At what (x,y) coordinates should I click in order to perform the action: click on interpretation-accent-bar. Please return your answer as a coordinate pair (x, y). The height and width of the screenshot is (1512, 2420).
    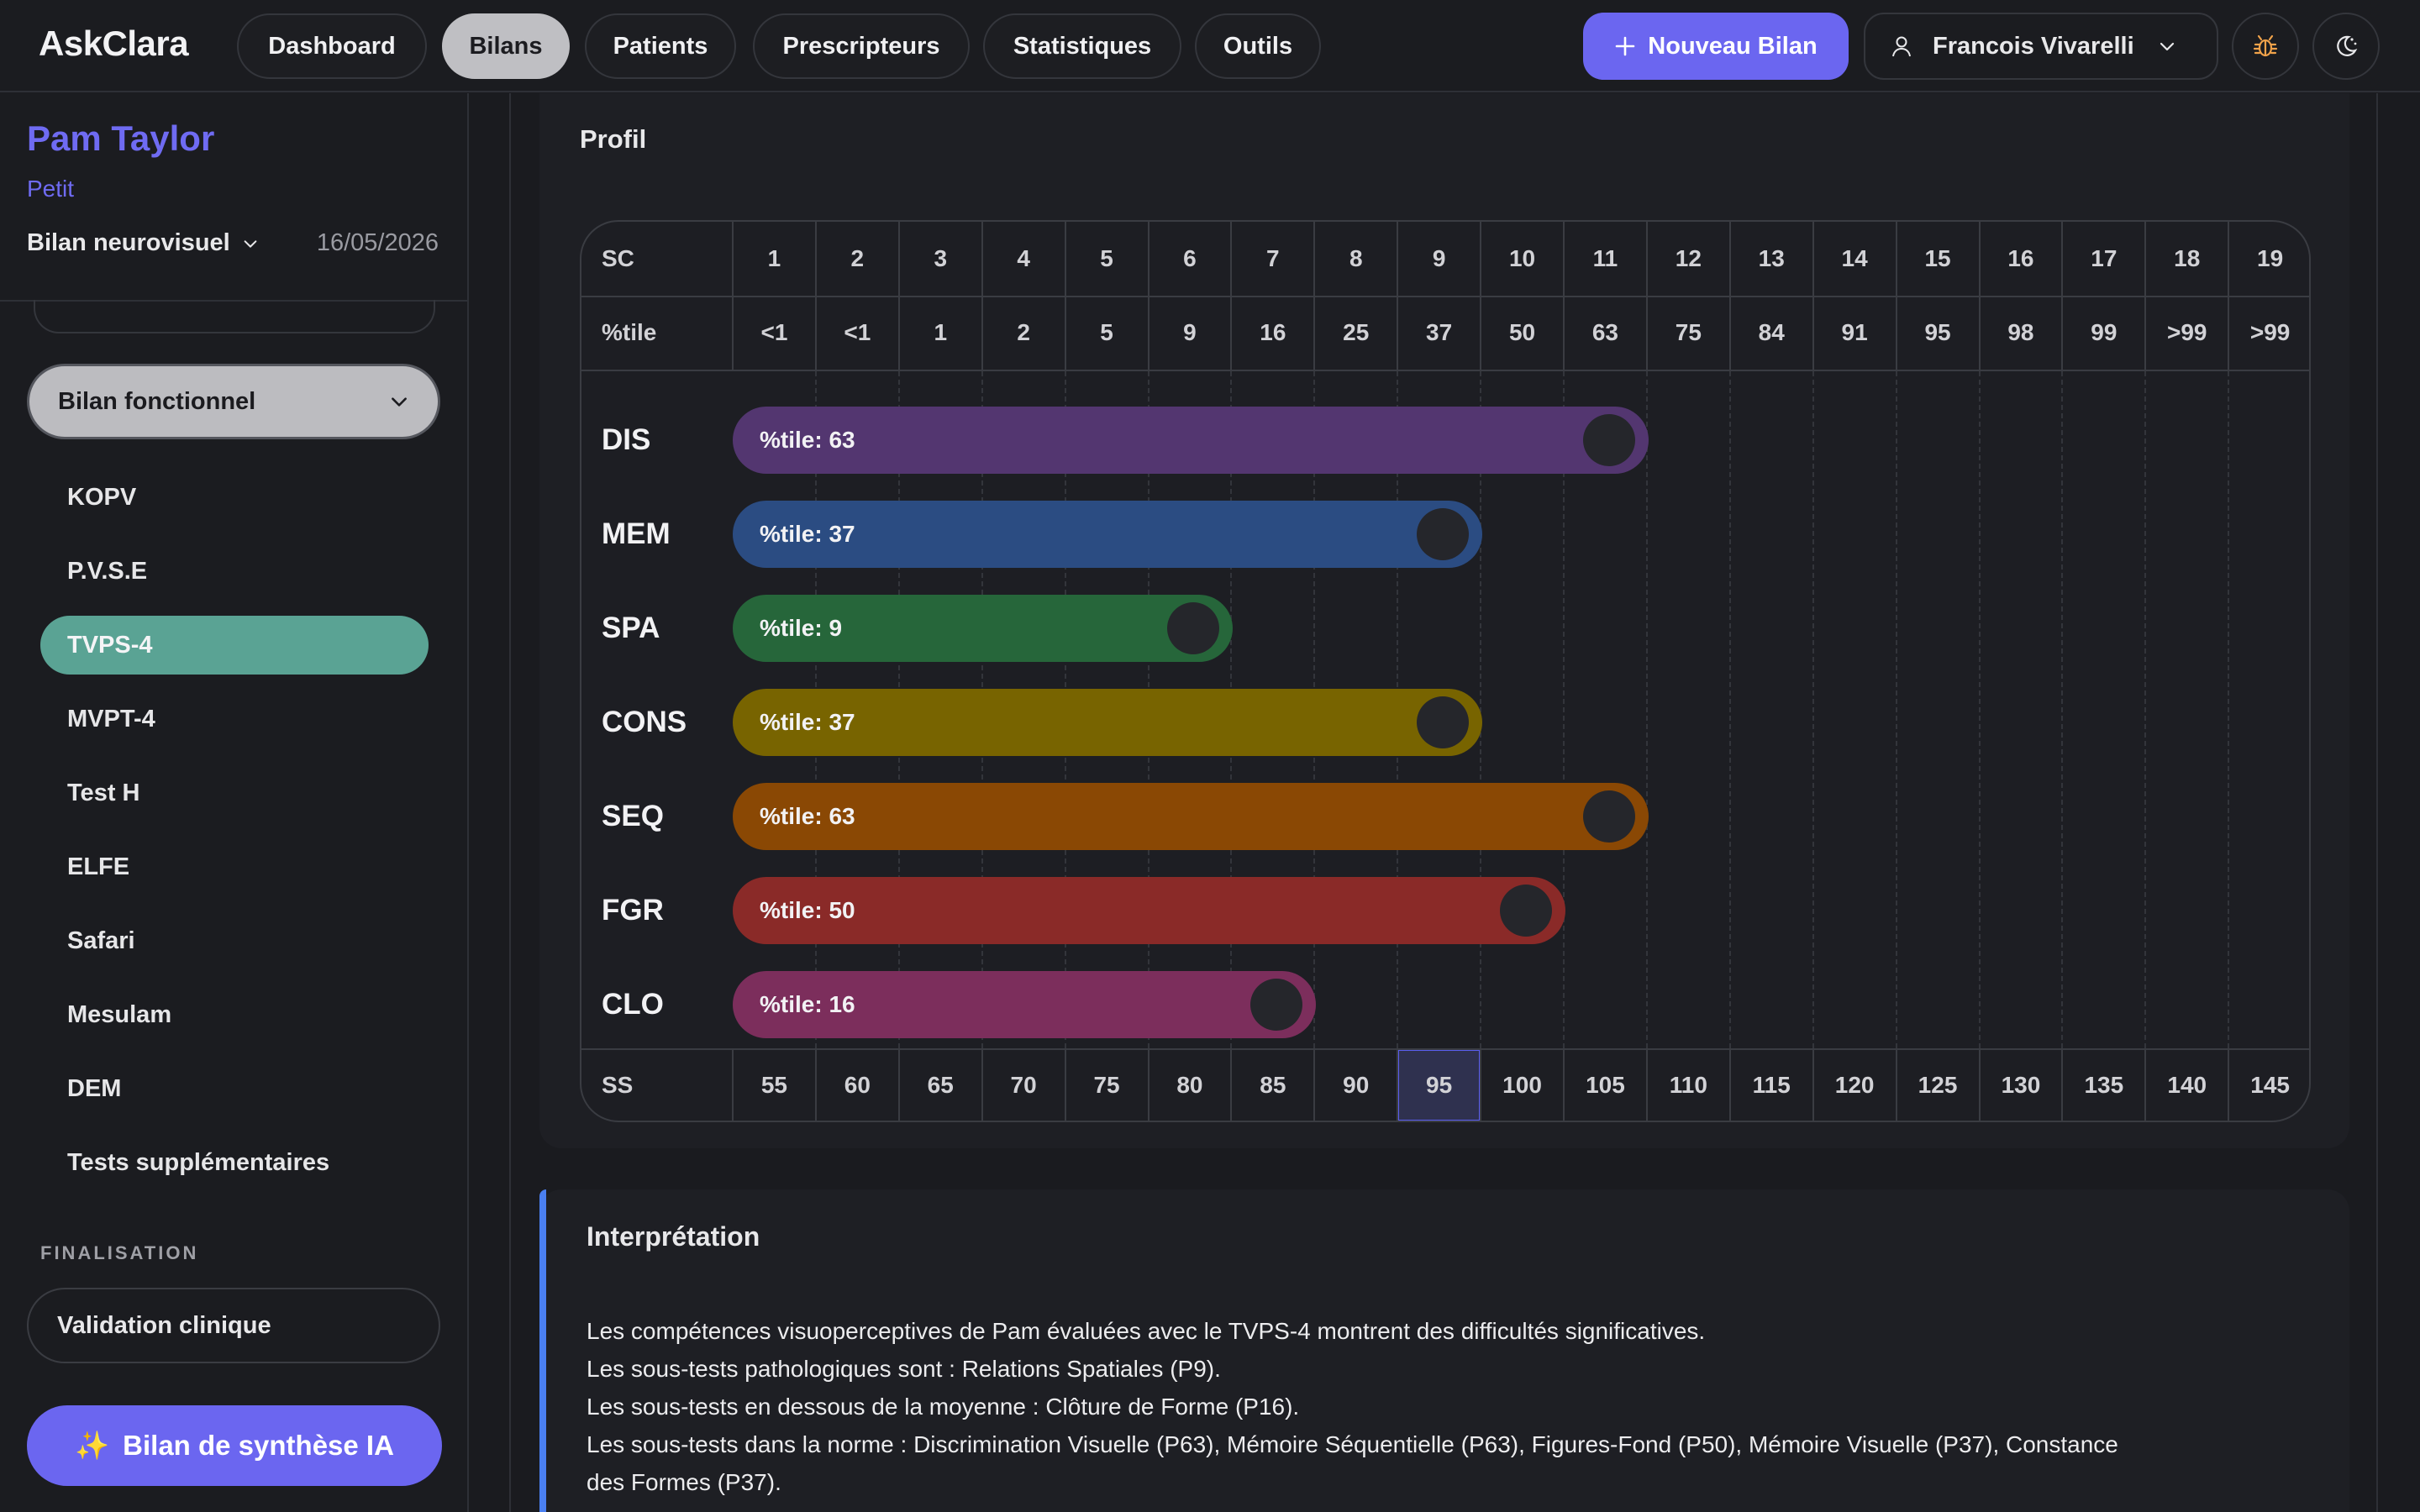
    Looking at the image, I should click on (542, 1350).